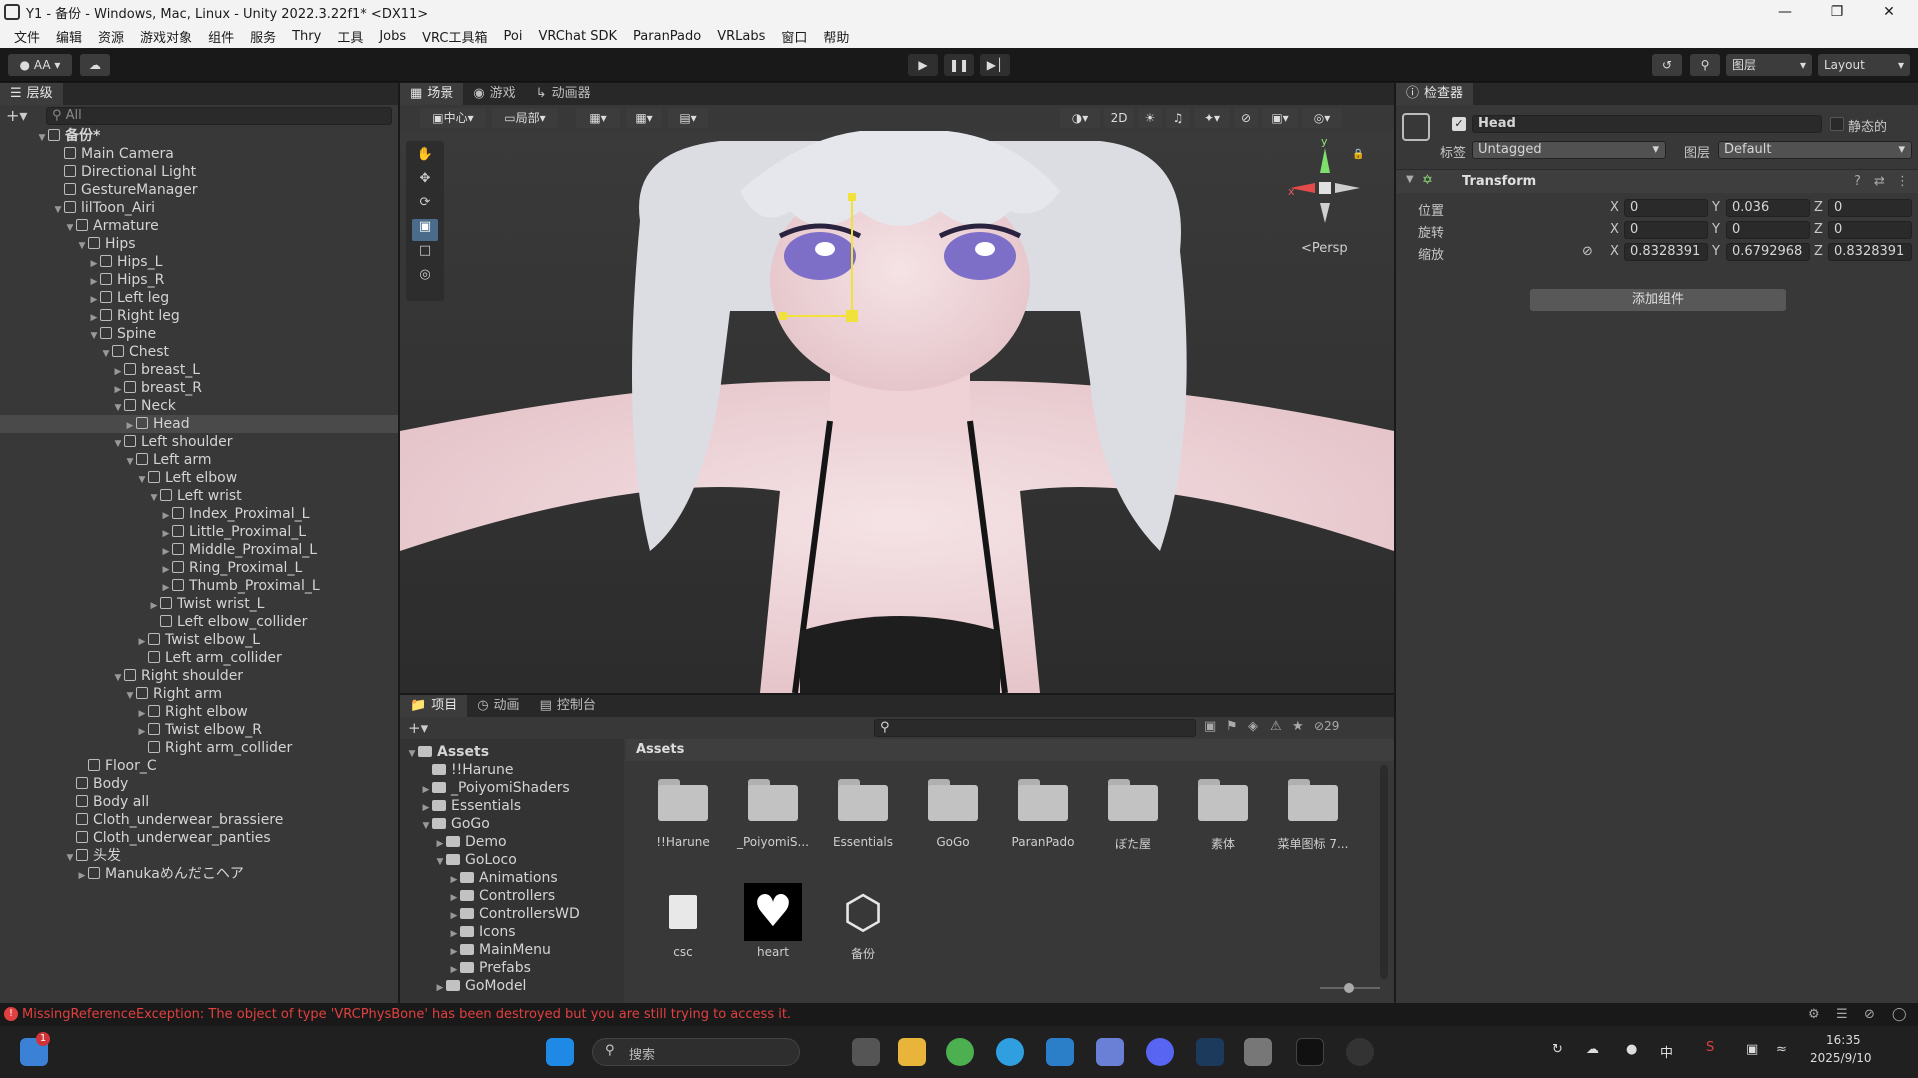  I want to click on menu-jobs: Jobs, so click(392, 36).